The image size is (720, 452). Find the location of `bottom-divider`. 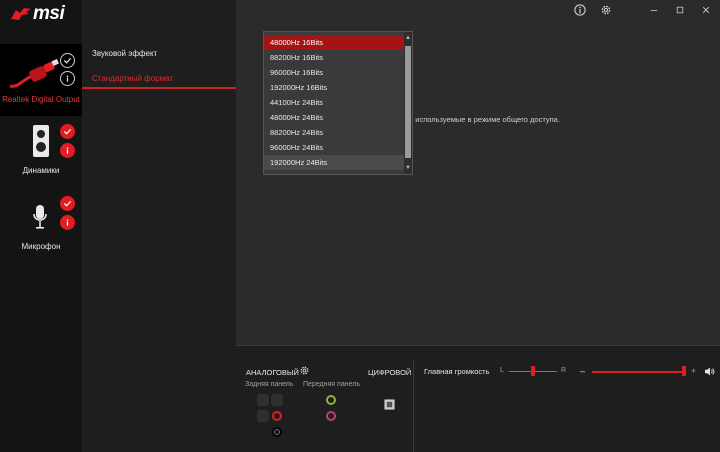

bottom-divider is located at coordinates (413, 406).